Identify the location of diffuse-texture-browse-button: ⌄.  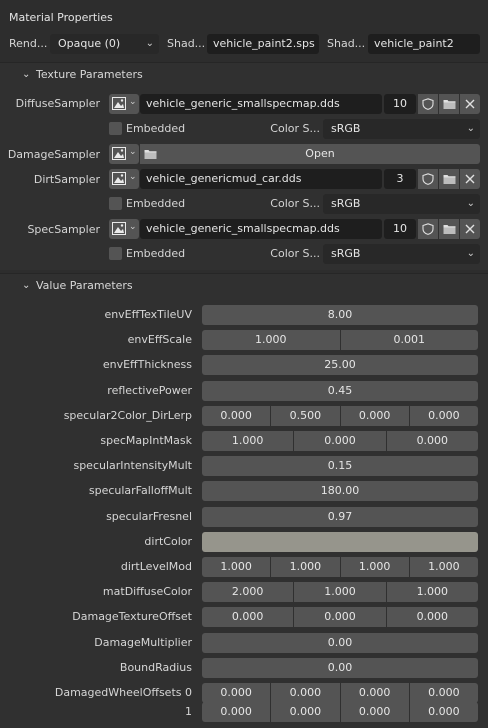
(124, 104).